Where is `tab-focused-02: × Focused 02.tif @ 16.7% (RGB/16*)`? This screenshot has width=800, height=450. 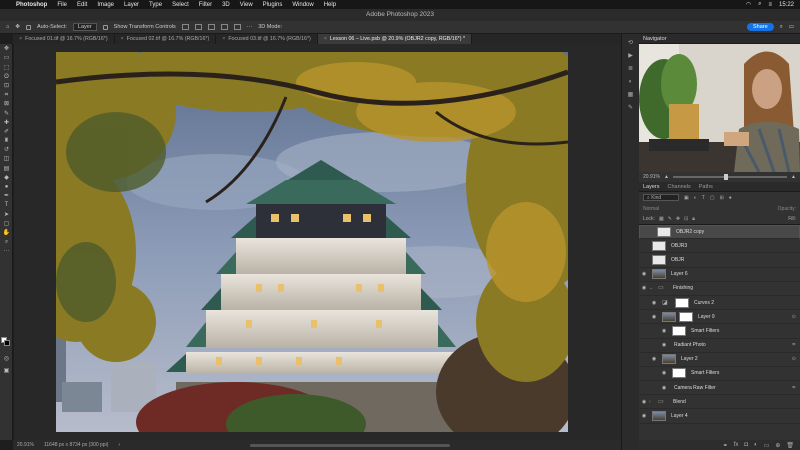
tab-focused-02: × Focused 02.tif @ 16.7% (RGB/16*) is located at coordinates (166, 39).